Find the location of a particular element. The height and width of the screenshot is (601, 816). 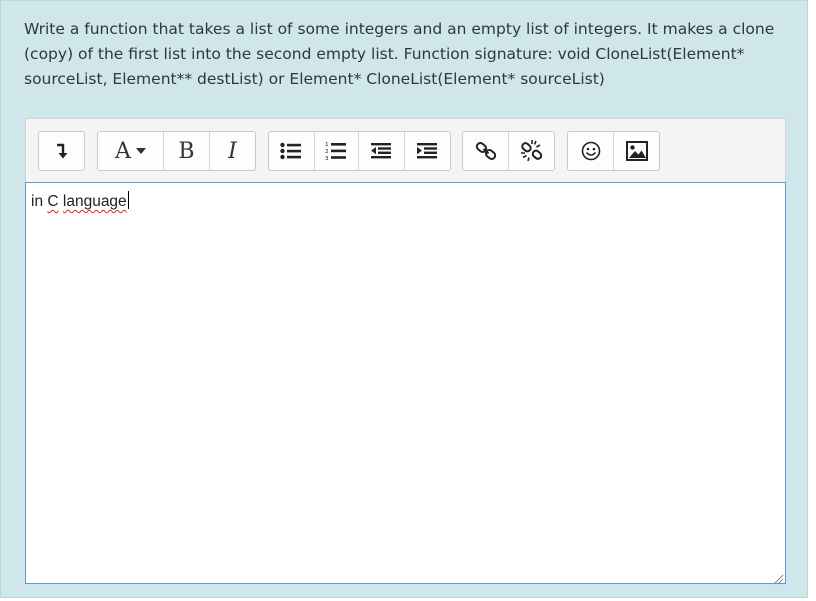

text-caret is located at coordinates (128, 200).